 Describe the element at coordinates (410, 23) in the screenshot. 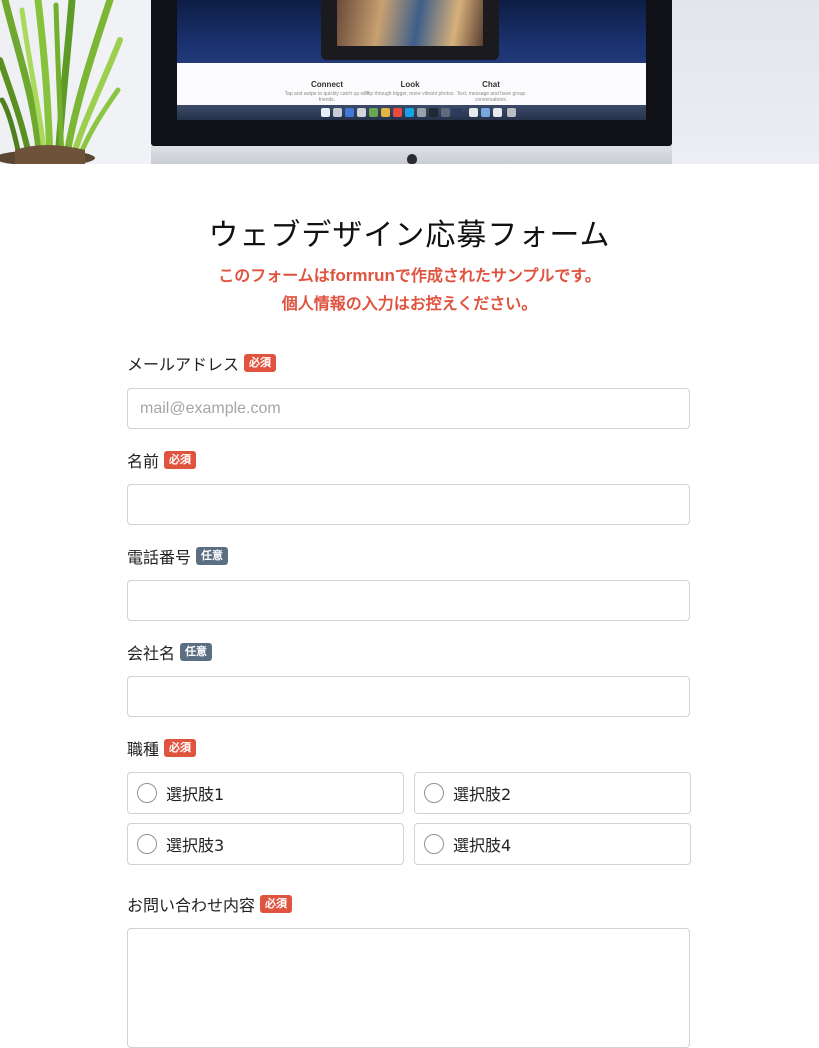

I see `tablet-photo` at that location.